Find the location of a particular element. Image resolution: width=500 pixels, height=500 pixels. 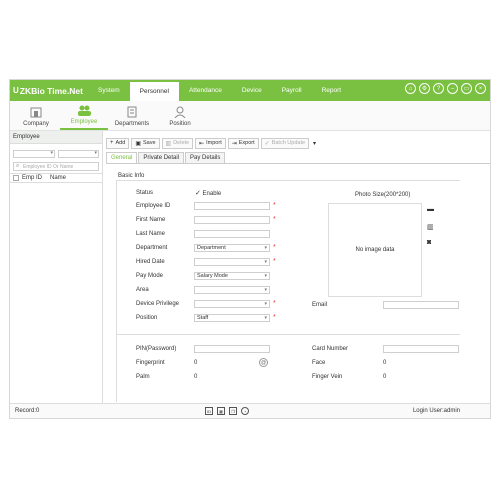

last-name-input is located at coordinates (232, 234).